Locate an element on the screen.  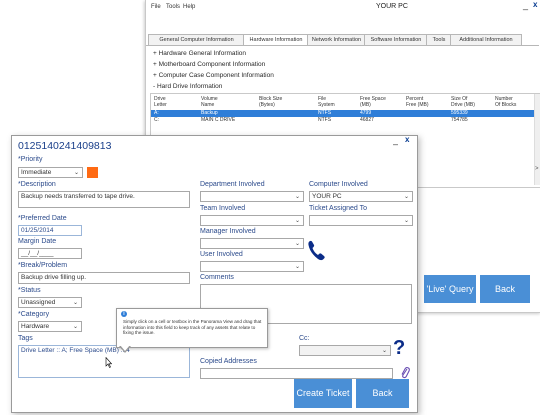
back-window-back-button: Back is located at coordinates (505, 289).